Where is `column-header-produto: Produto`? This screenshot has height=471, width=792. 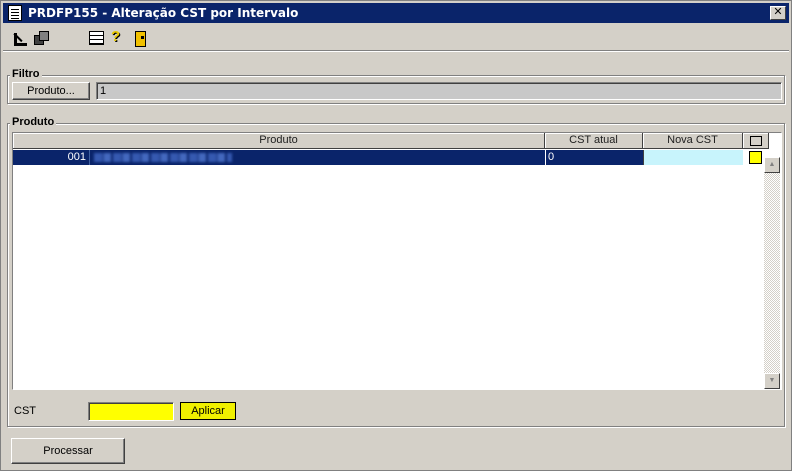
column-header-produto: Produto is located at coordinates (279, 141).